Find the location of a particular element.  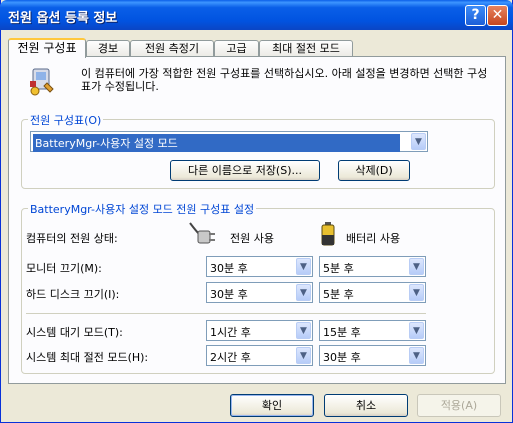

power-state-label: 컴퓨터의 전원 상태: is located at coordinates (72, 238).